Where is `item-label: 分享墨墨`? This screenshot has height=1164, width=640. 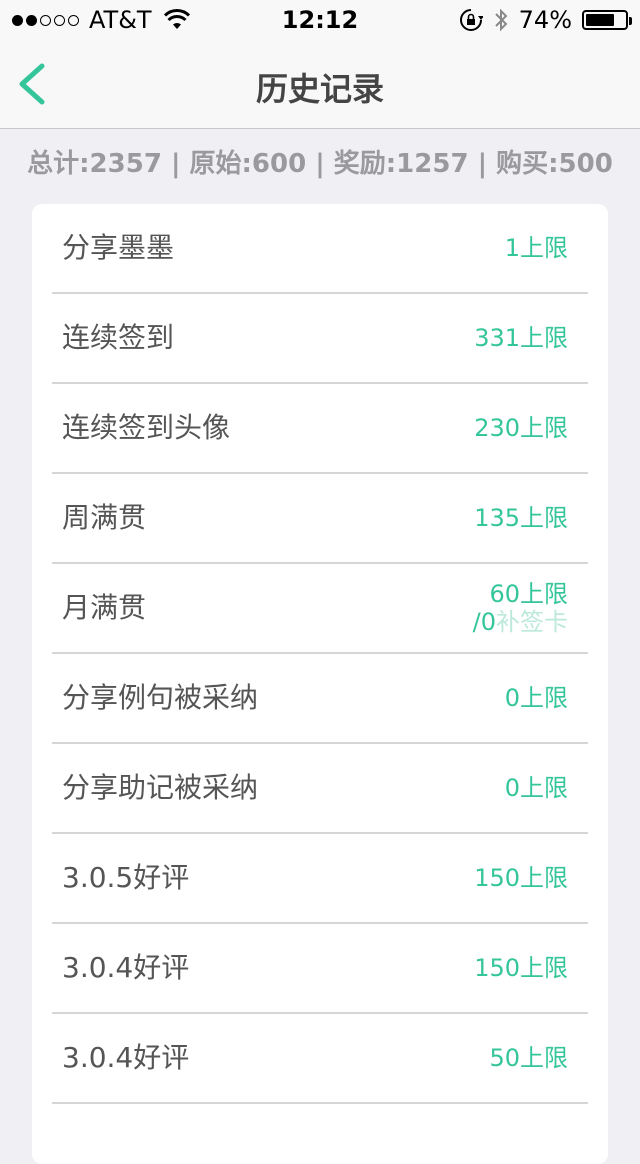 item-label: 分享墨墨 is located at coordinates (118, 247).